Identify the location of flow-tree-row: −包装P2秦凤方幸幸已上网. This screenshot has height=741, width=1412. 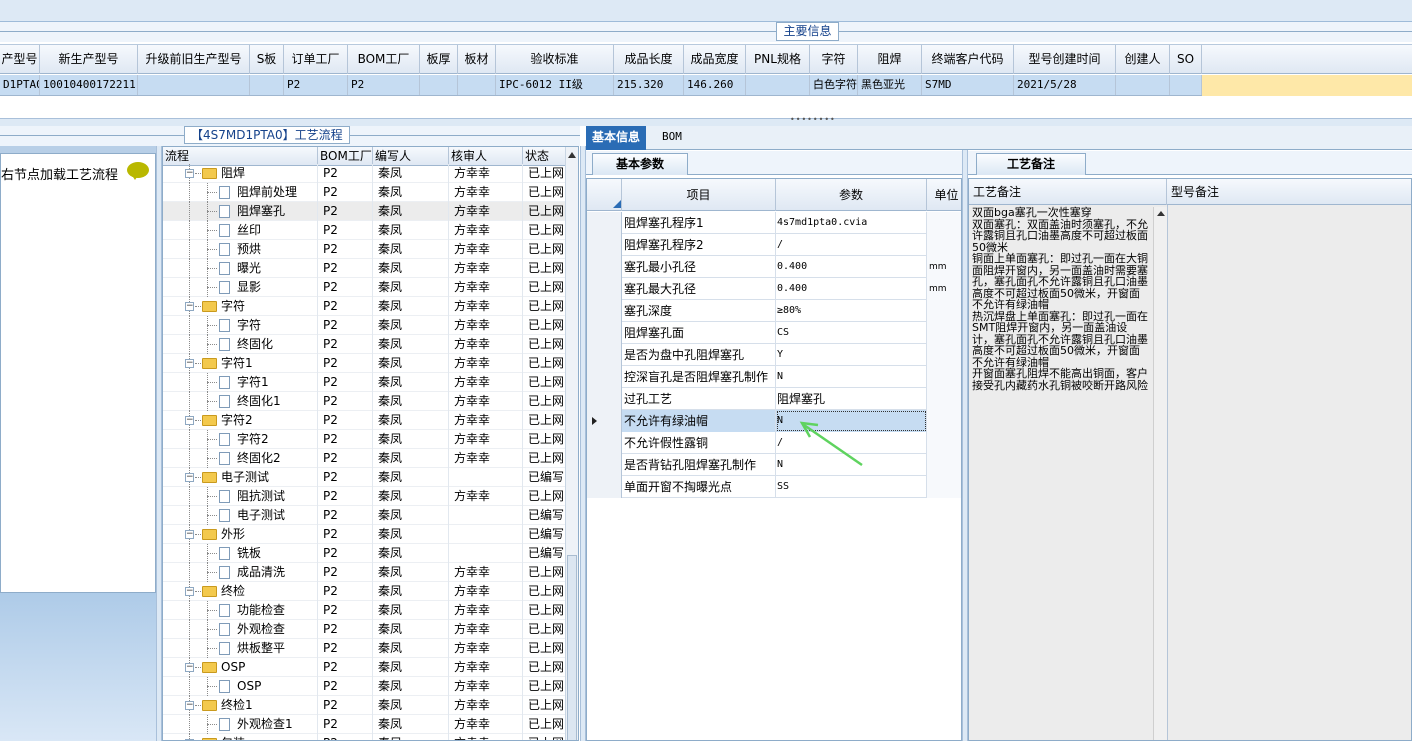
(364, 737).